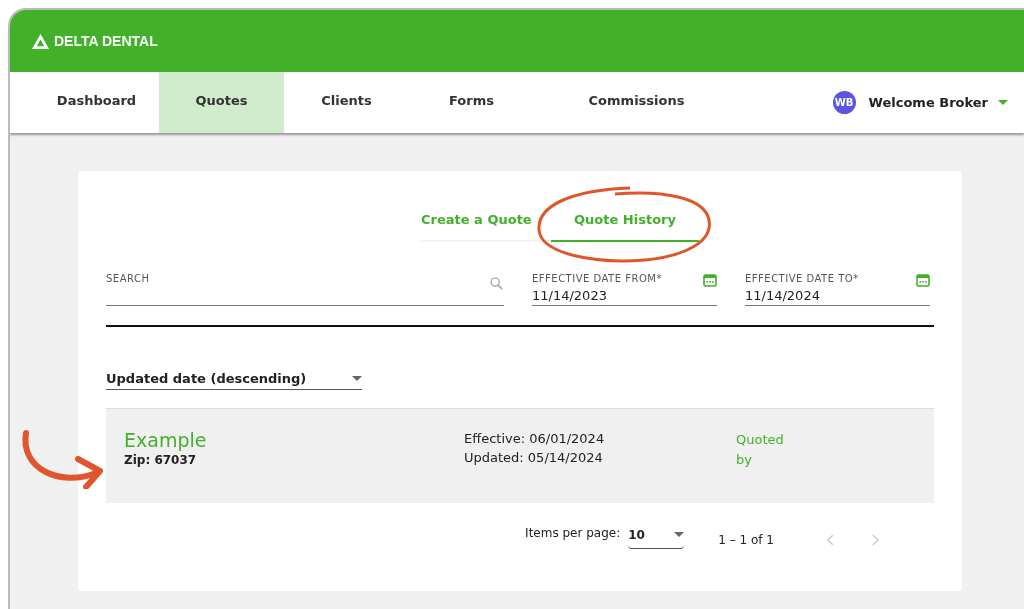 The height and width of the screenshot is (609, 1024). I want to click on triangle-logo-icon, so click(40, 41).